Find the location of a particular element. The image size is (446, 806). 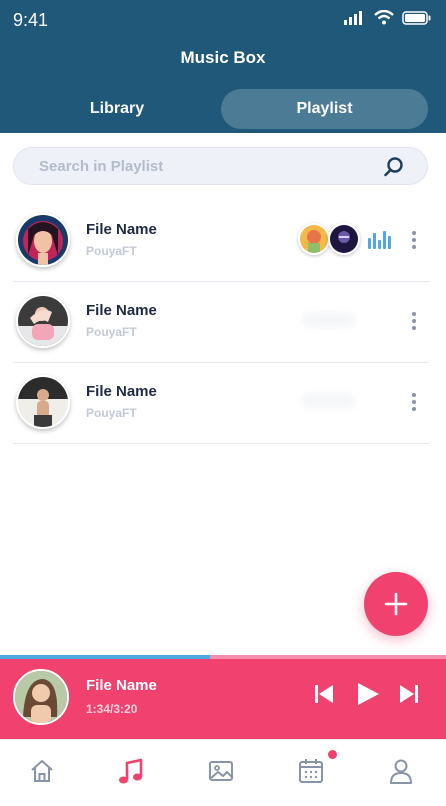

next-icon is located at coordinates (409, 694).